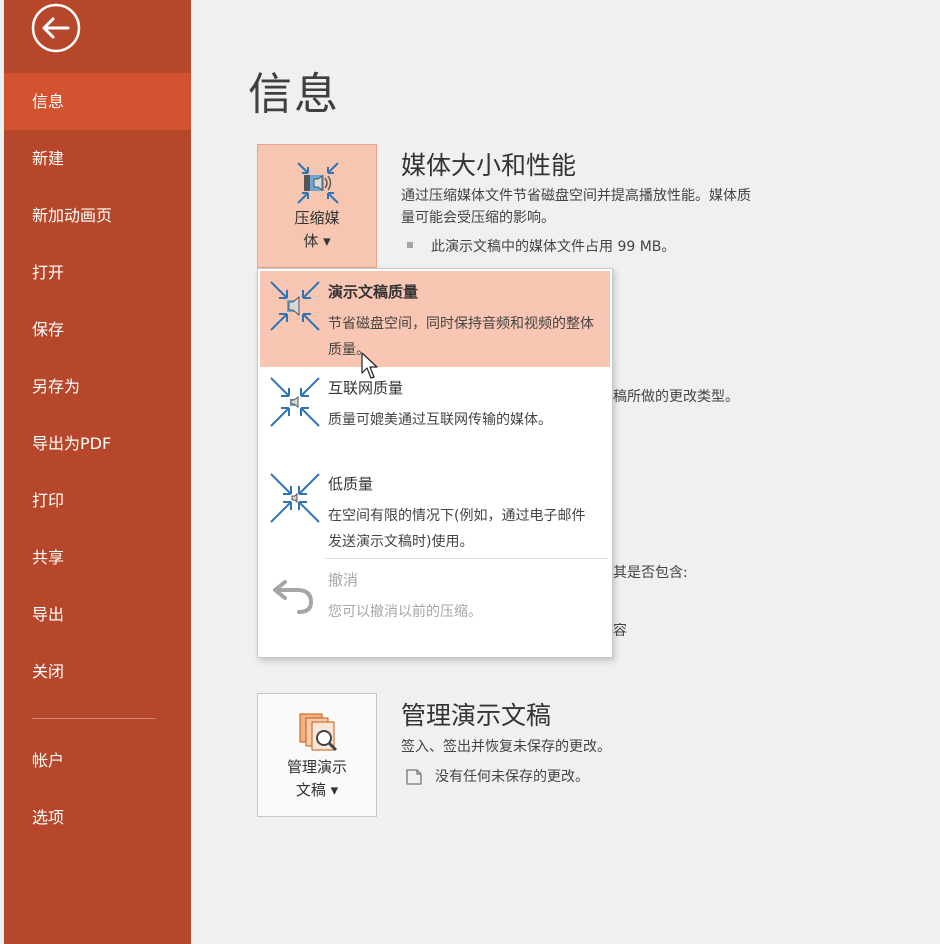 The height and width of the screenshot is (944, 940). I want to click on manage-presentation-icon, so click(318, 732).